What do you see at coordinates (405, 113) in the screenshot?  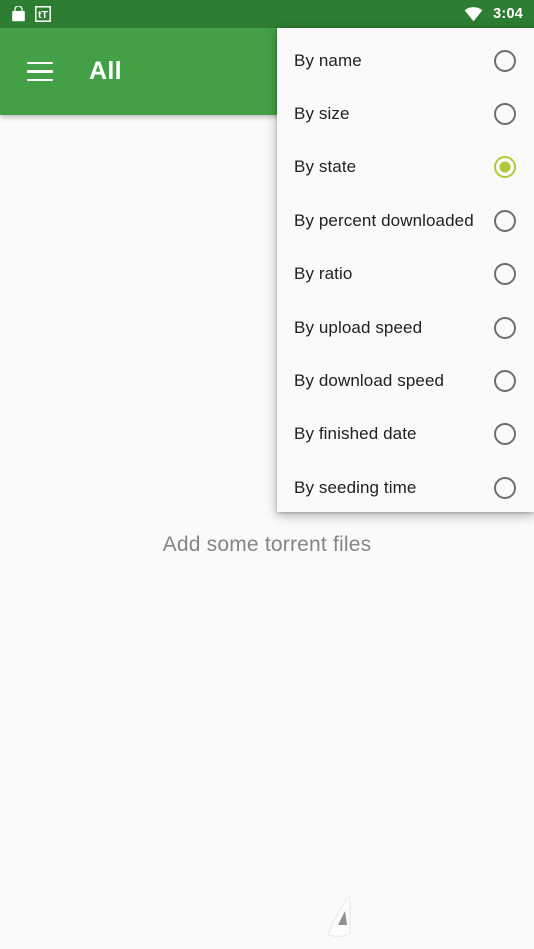 I see `sort-menu-item-by-size: By size` at bounding box center [405, 113].